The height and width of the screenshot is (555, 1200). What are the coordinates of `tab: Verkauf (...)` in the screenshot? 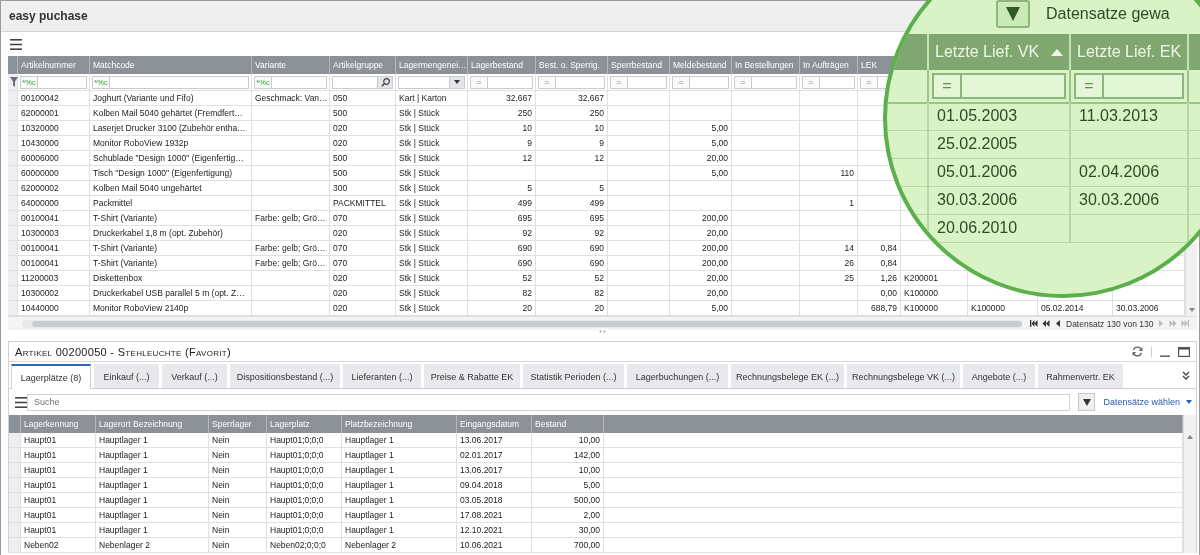 It's located at (194, 376).